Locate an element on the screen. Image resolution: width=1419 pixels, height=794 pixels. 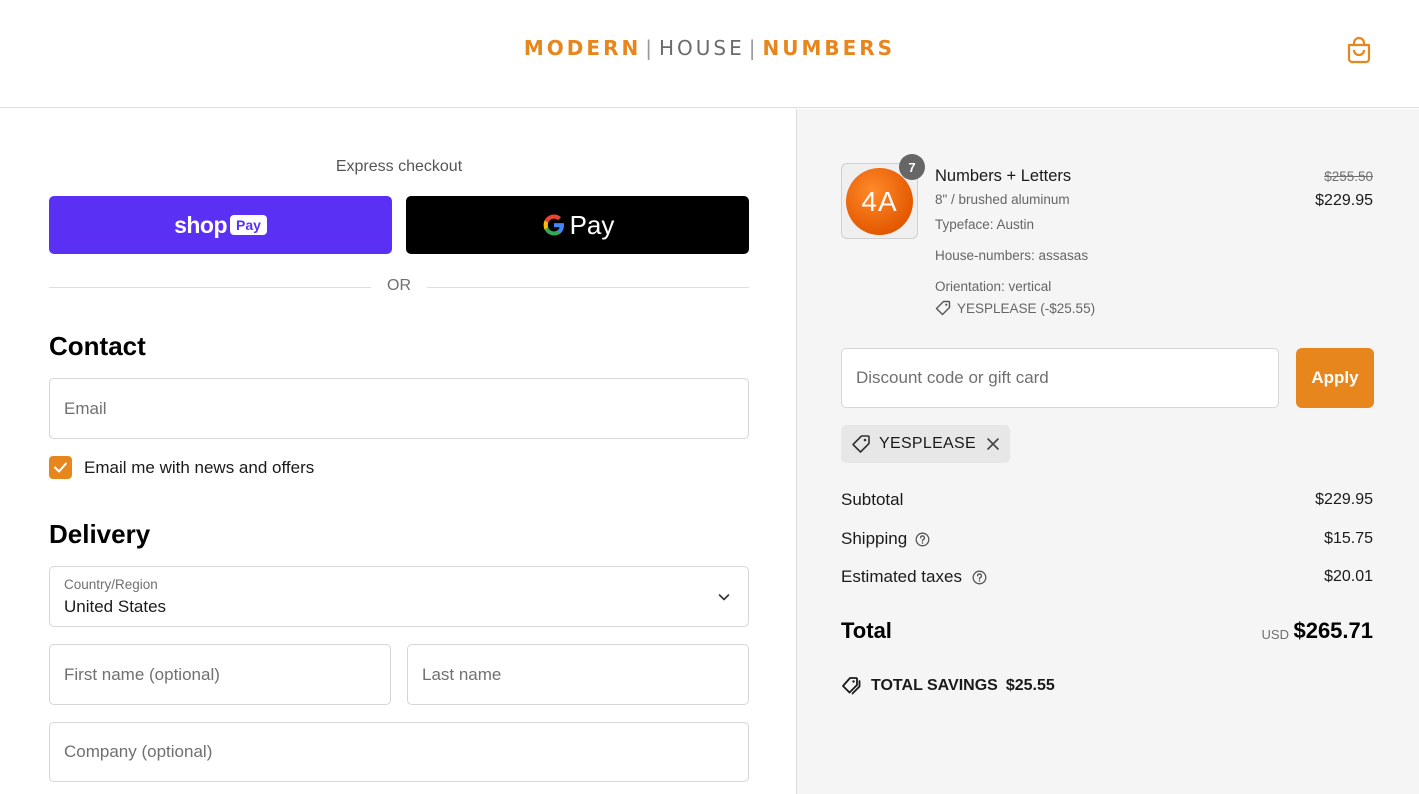
company-input is located at coordinates (399, 752).